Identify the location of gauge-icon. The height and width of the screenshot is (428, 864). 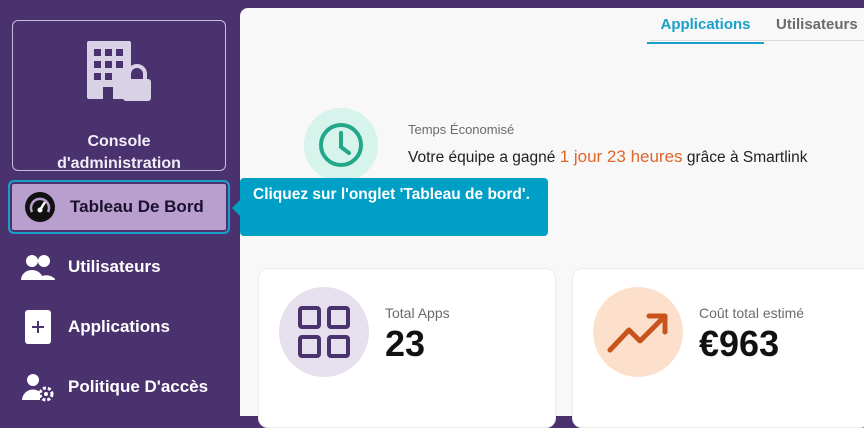
(40, 207).